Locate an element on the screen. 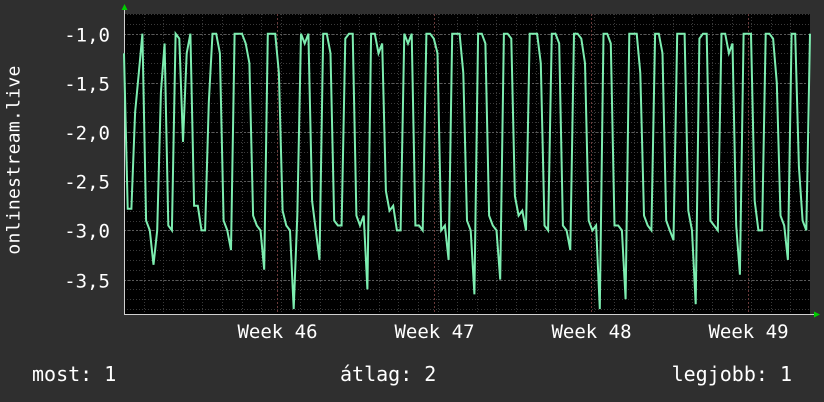 The height and width of the screenshot is (402, 824). x-tick-label: Week 49 is located at coordinates (748, 332).